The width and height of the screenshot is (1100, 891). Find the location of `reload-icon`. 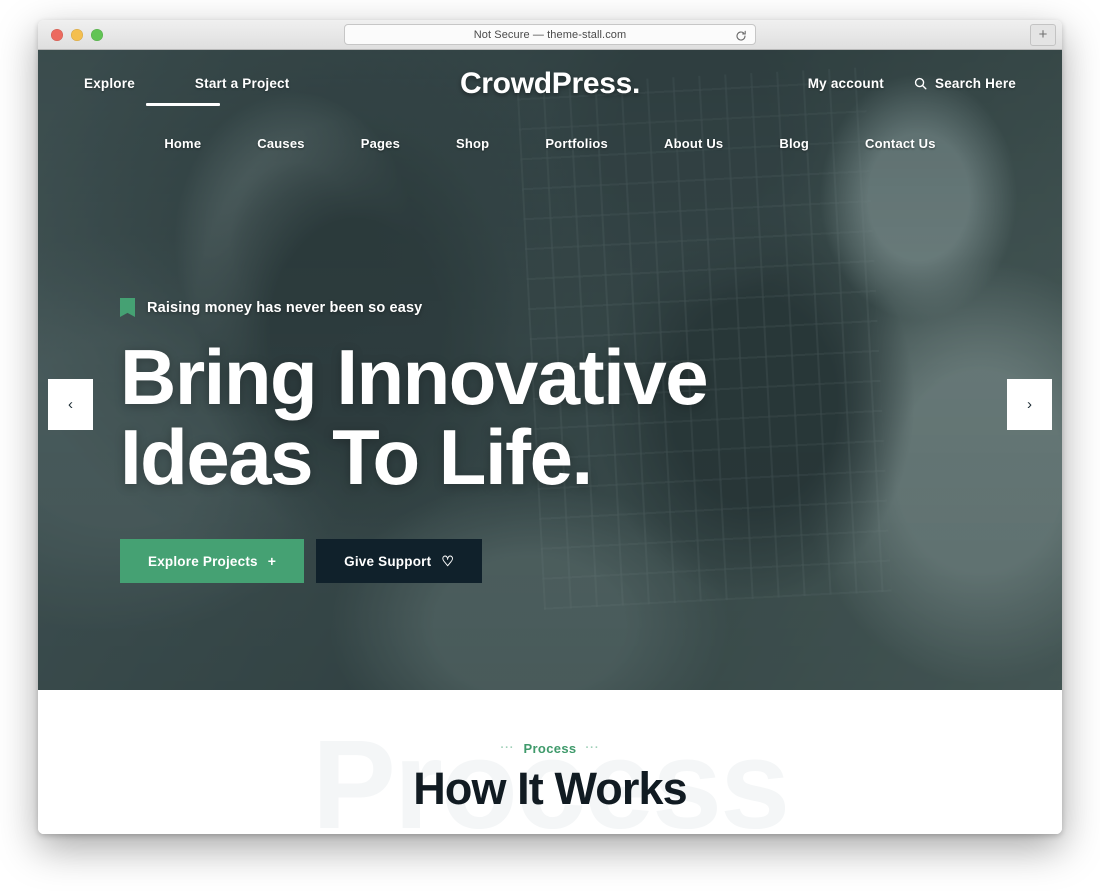

reload-icon is located at coordinates (741, 35).